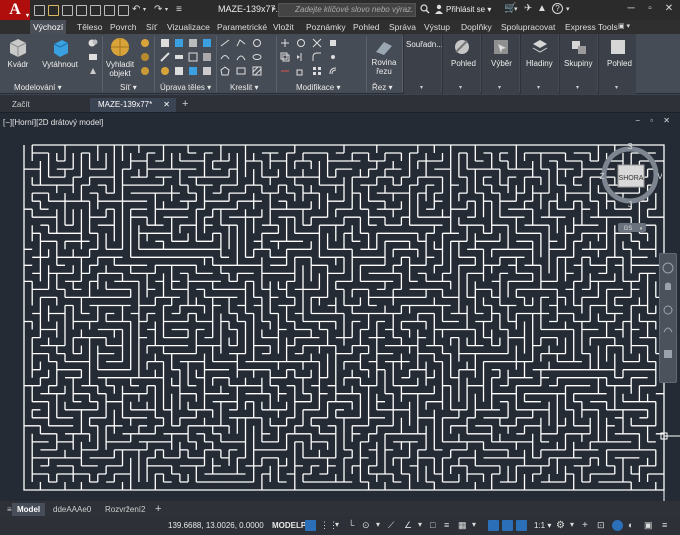 The height and width of the screenshot is (535, 680). I want to click on pan-icon, so click(668, 286).